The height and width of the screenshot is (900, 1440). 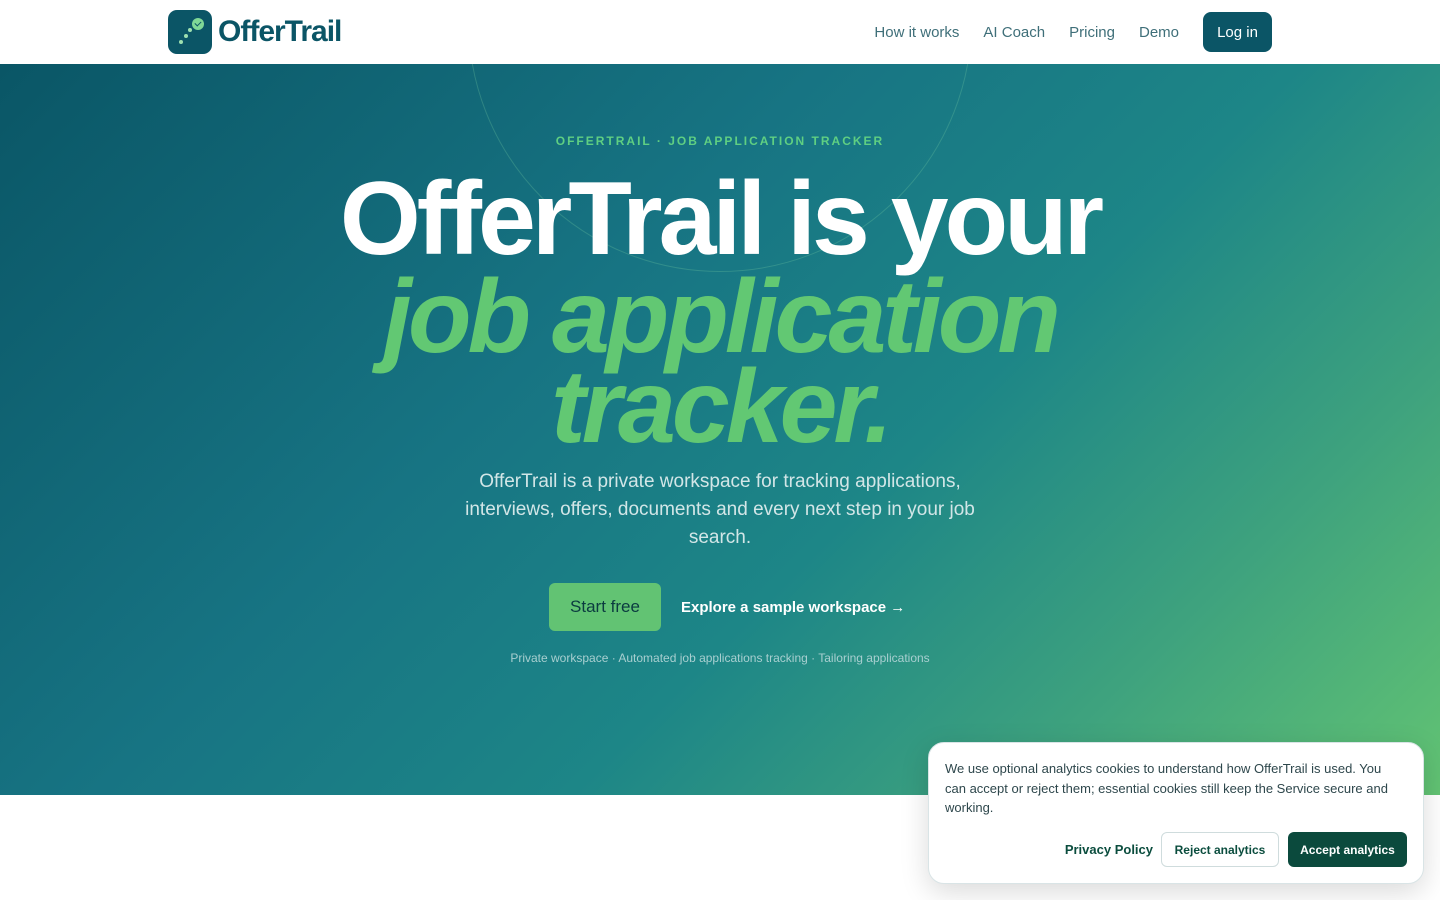 I want to click on hero-eyebrow: OFFERTRAIL · JOB APPLICATION TRACKER, so click(x=720, y=141).